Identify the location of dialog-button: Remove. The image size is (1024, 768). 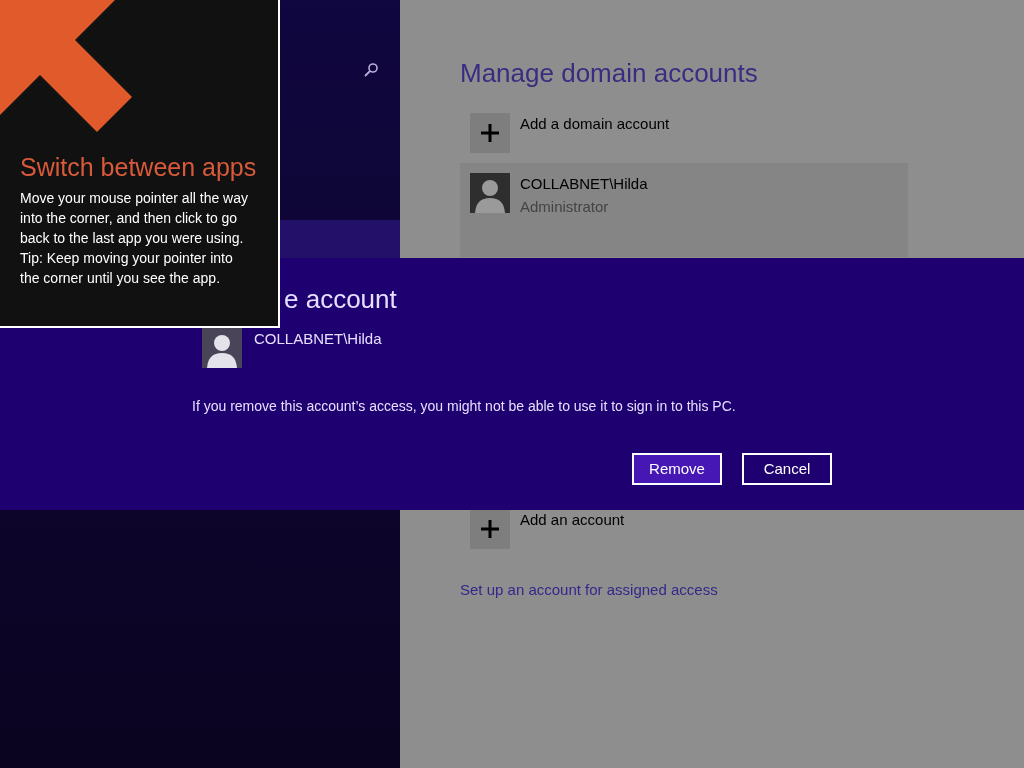
(677, 469).